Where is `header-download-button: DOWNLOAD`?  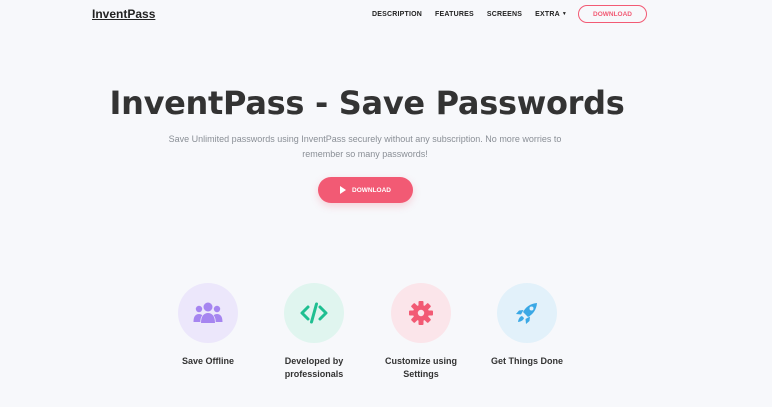 header-download-button: DOWNLOAD is located at coordinates (612, 14).